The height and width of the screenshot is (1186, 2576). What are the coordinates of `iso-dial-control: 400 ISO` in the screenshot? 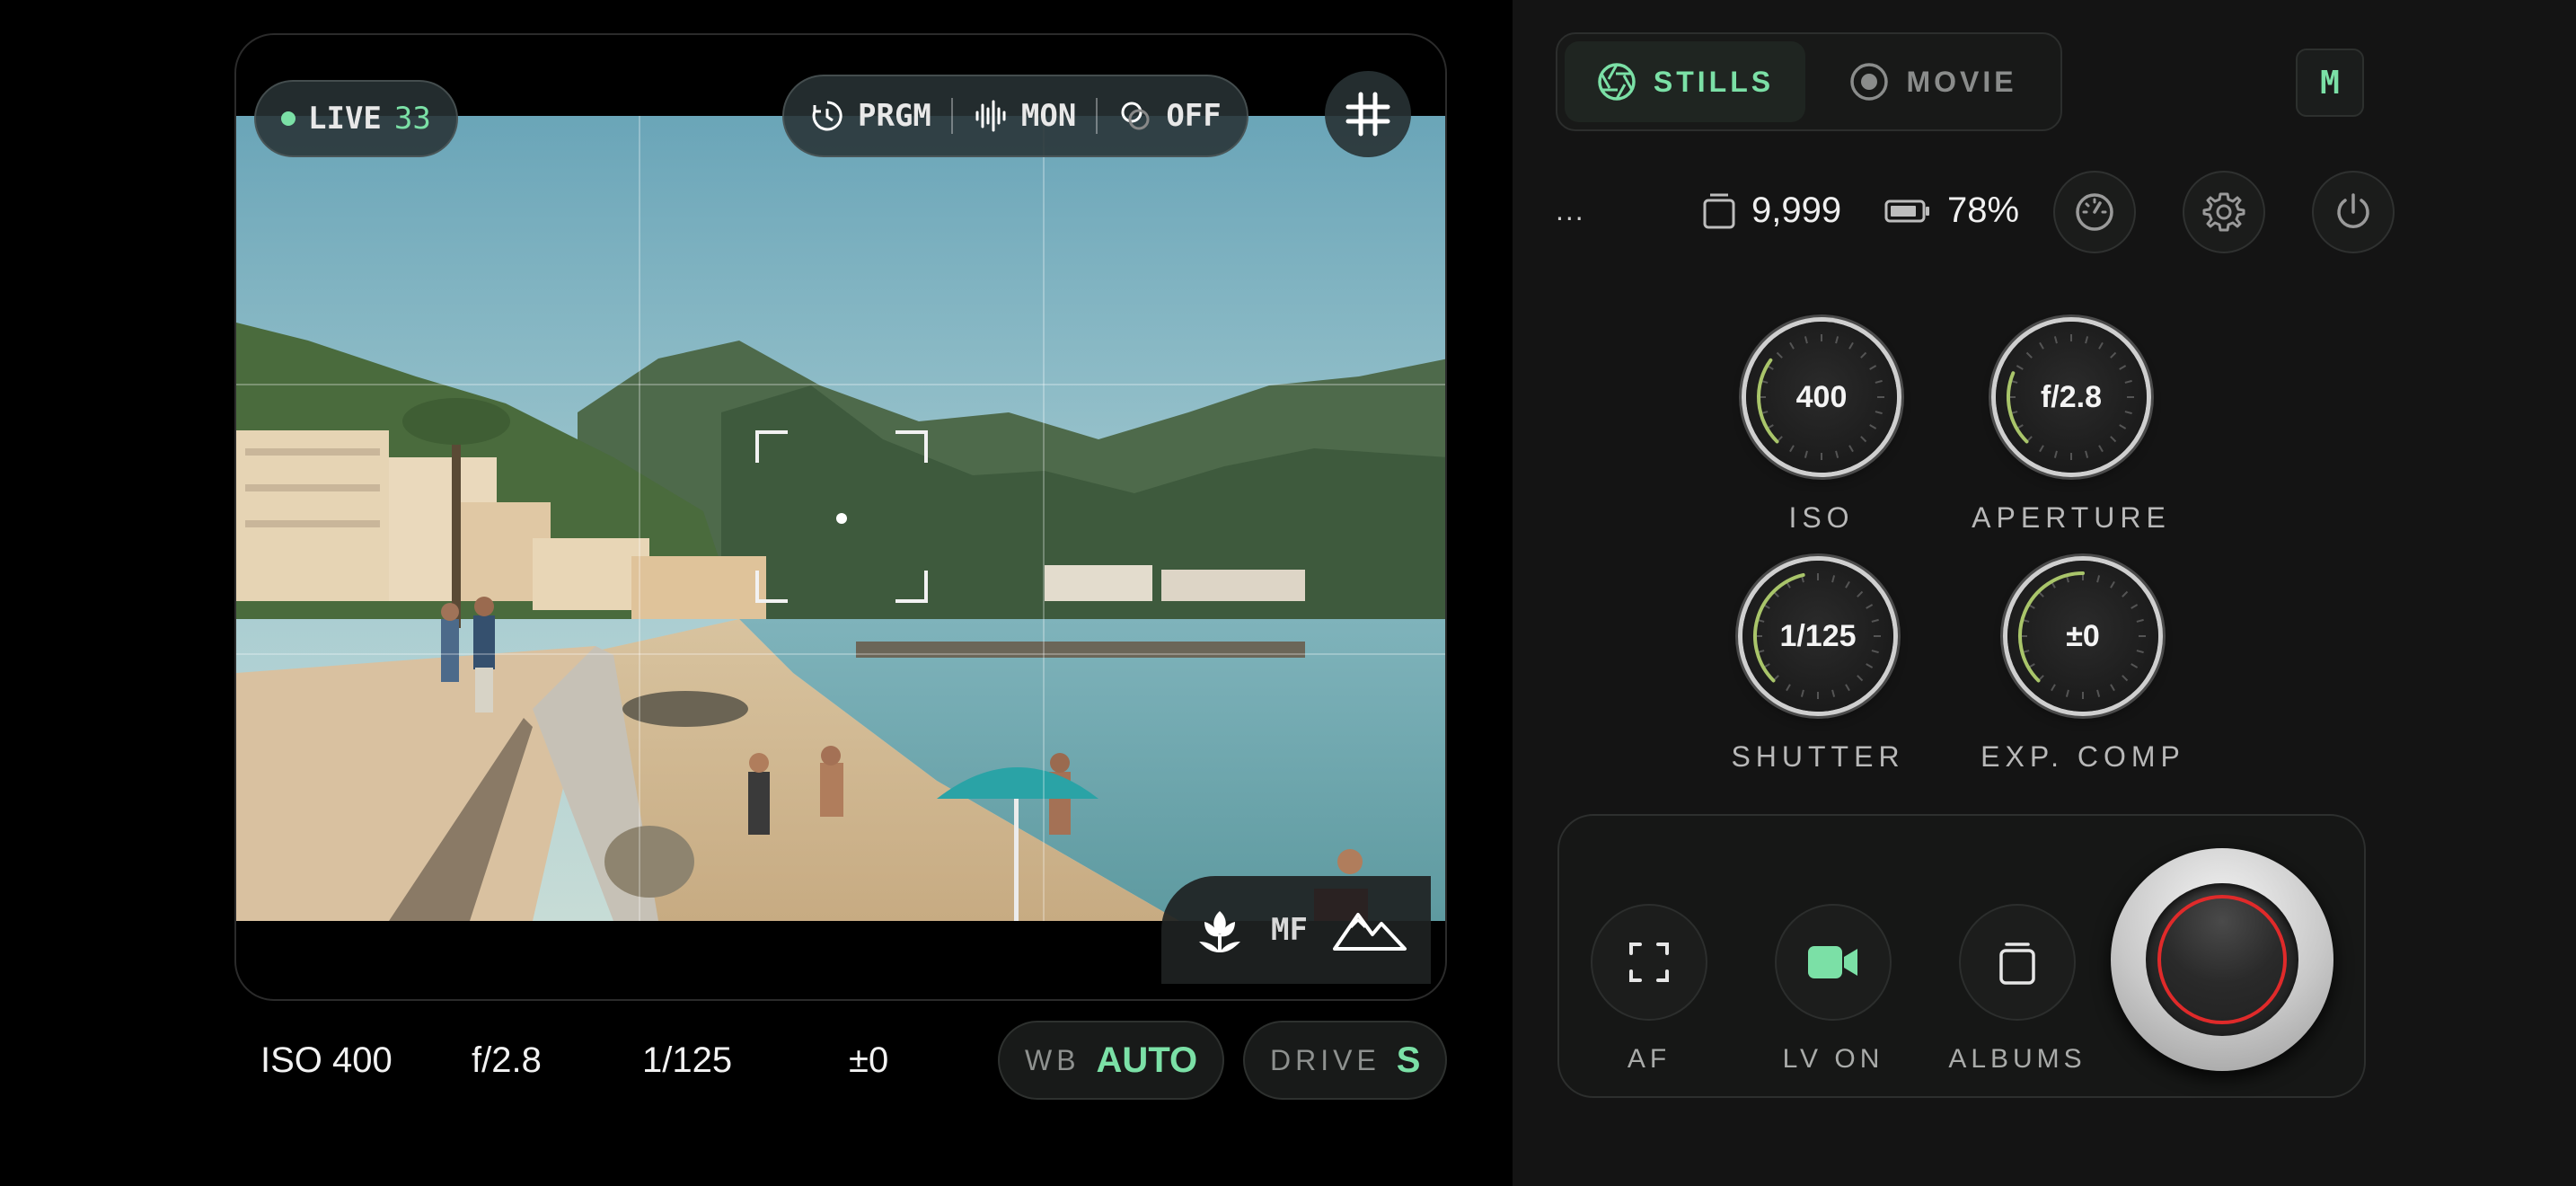 It's located at (1821, 428).